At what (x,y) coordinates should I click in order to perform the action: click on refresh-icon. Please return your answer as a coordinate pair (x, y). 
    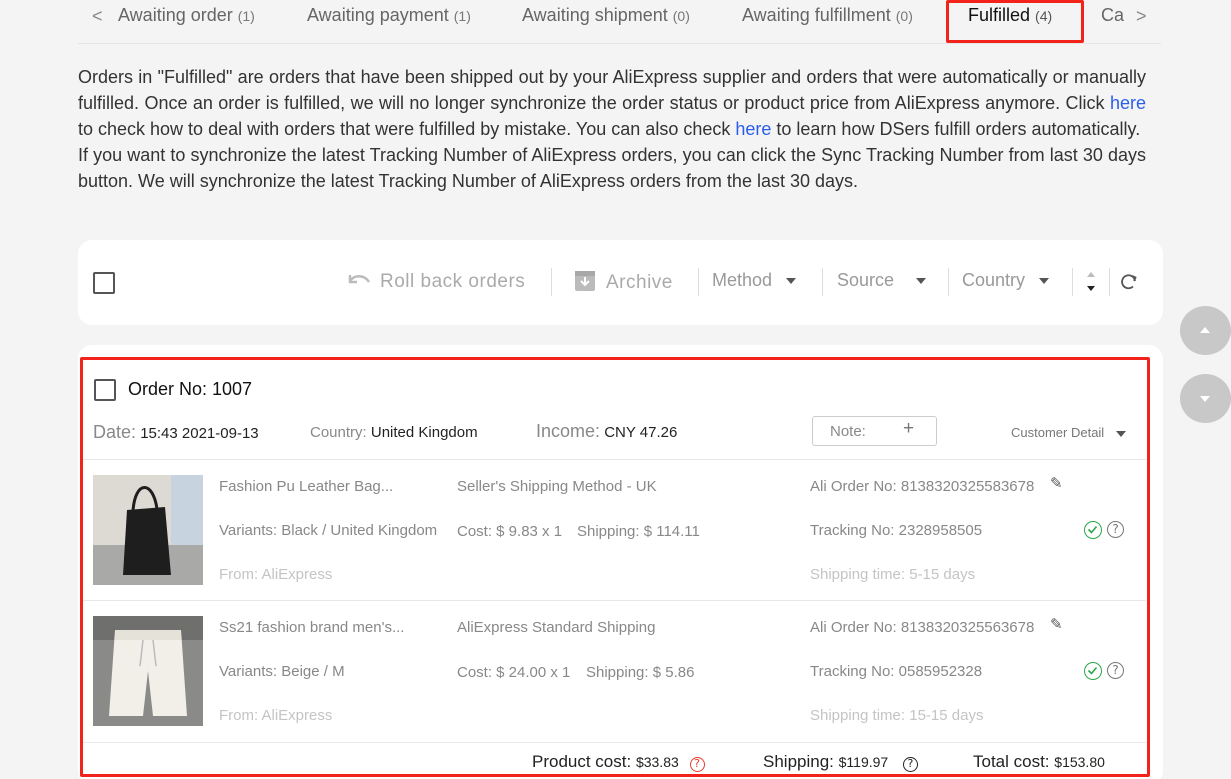
    Looking at the image, I should click on (1129, 282).